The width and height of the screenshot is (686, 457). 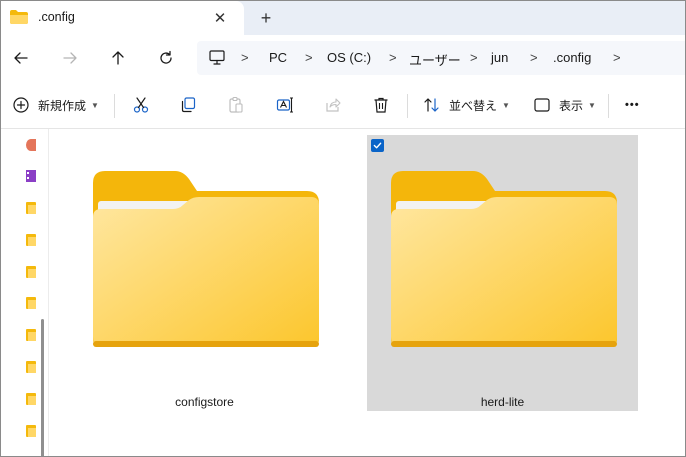 What do you see at coordinates (31, 145) in the screenshot?
I see `home-icon` at bounding box center [31, 145].